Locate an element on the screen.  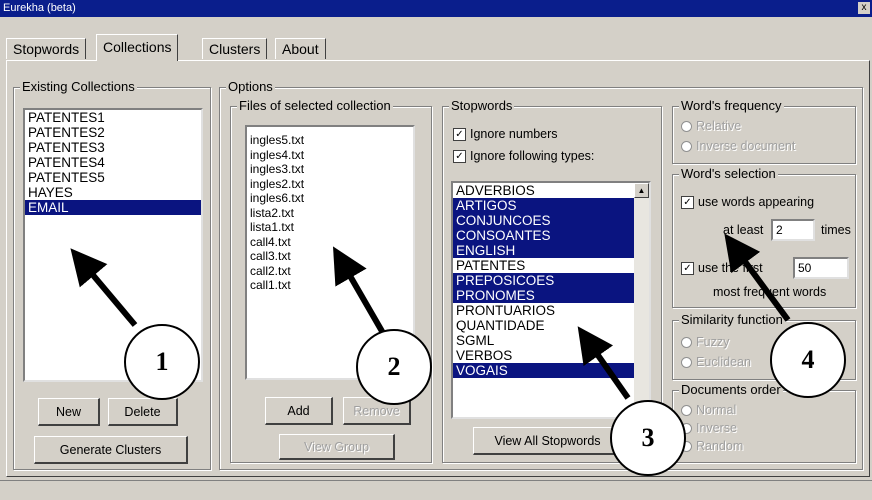
callout-2: 2 is located at coordinates (394, 367).